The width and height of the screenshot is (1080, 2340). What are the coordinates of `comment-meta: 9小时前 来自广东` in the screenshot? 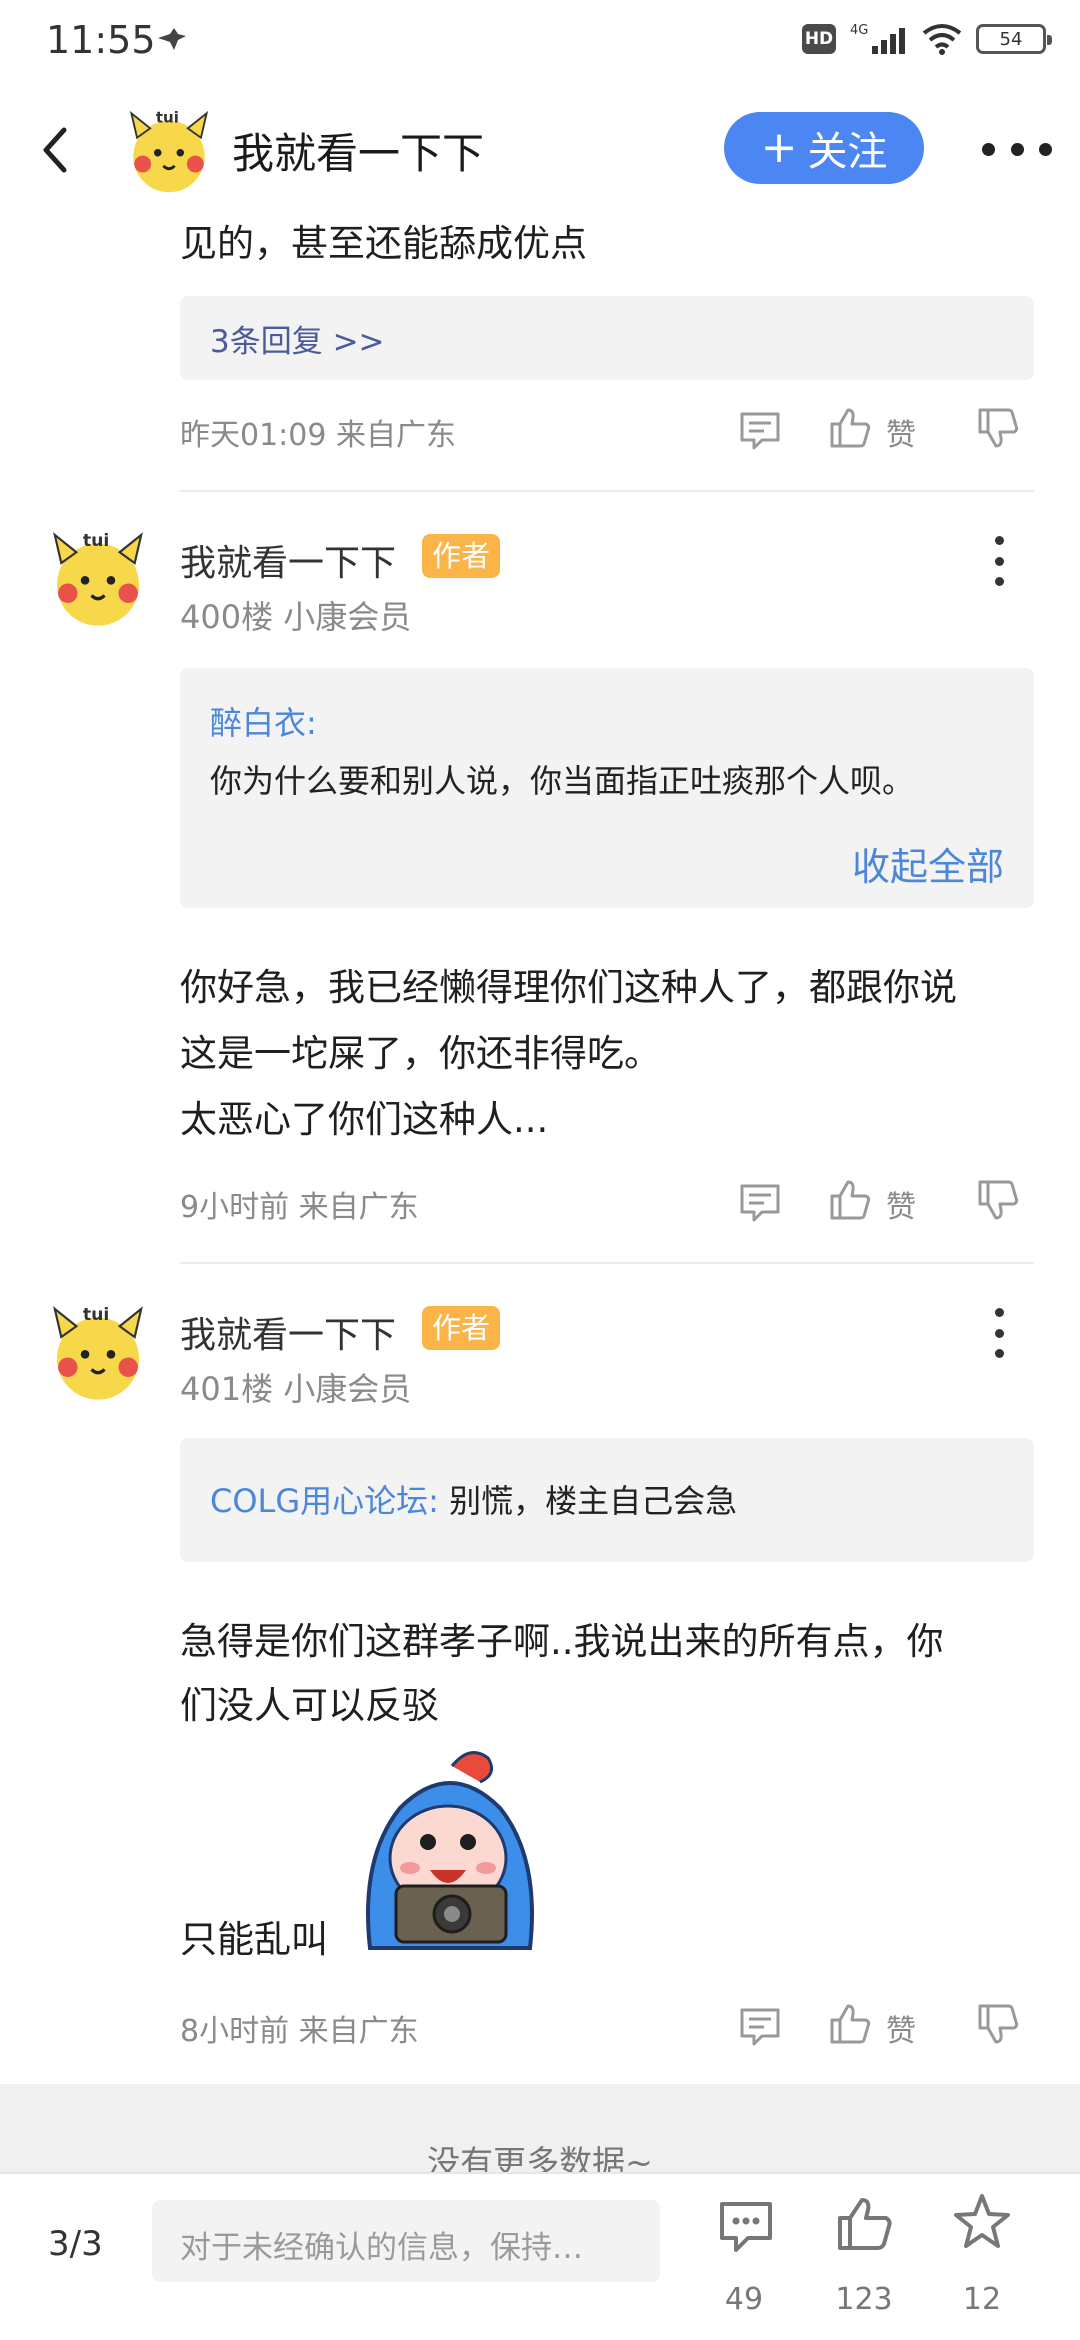 It's located at (299, 1207).